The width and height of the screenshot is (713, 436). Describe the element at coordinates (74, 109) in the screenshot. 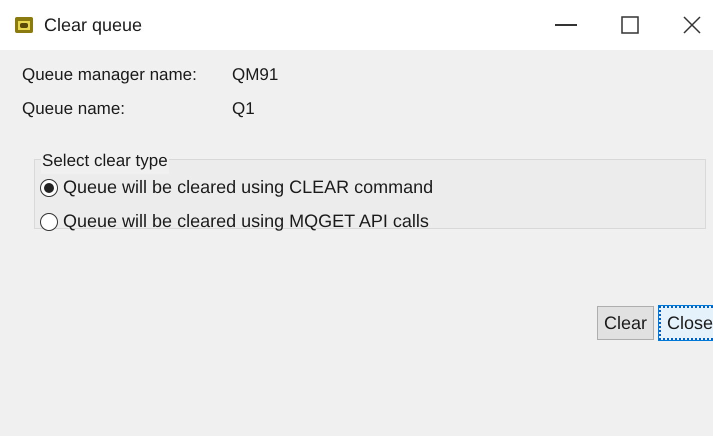

I see `field-label: Queue name:` at that location.